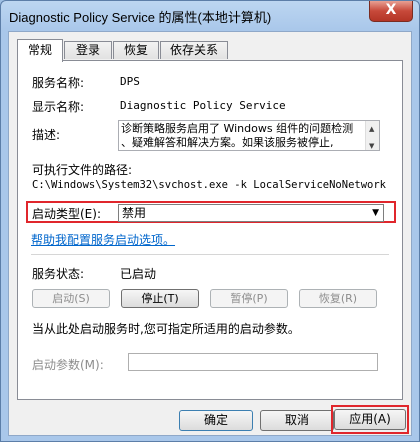 This screenshot has width=420, height=442. Describe the element at coordinates (370, 419) in the screenshot. I see `apply-button: 应用(A)` at that location.